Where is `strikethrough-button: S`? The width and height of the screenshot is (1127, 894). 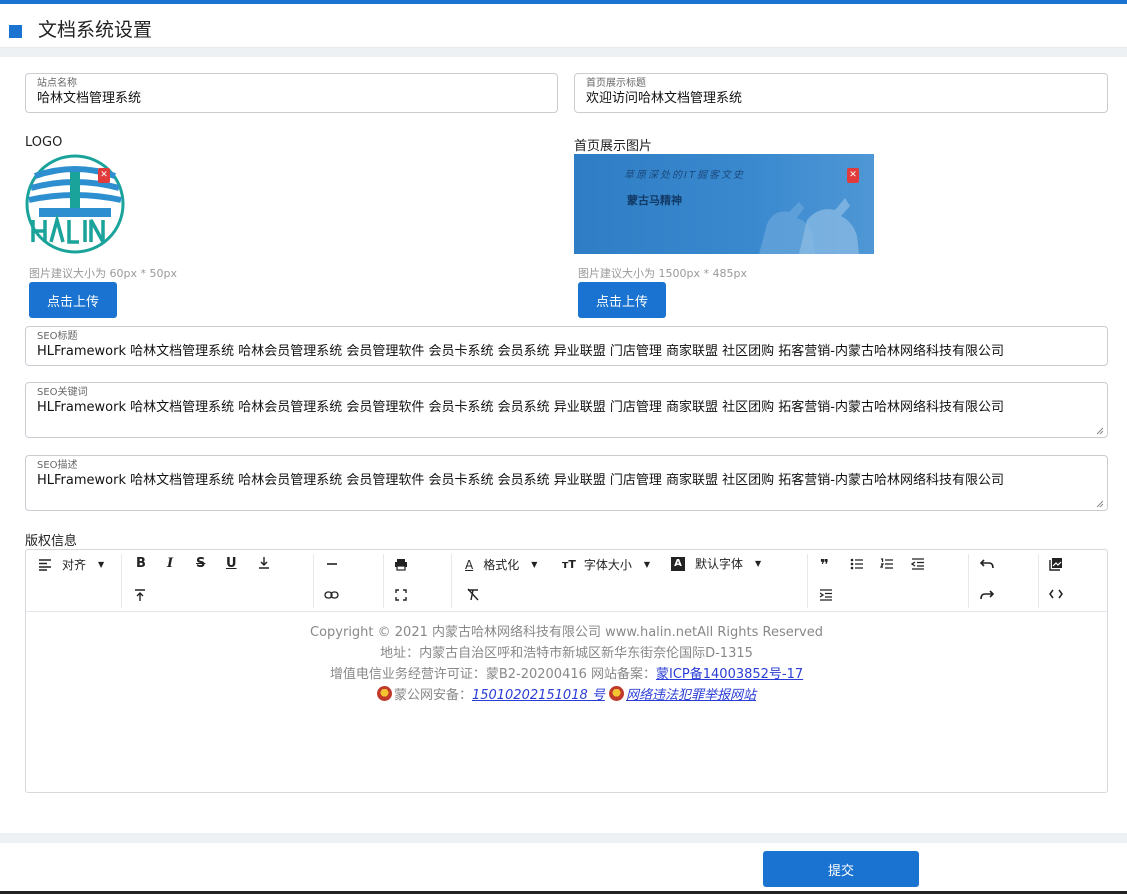 strikethrough-button: S is located at coordinates (200, 564).